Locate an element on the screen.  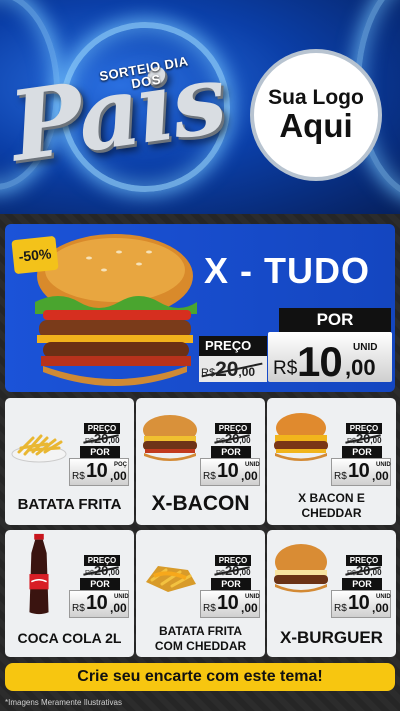
logo-text-line2: Aqui is located at coordinates (316, 125).